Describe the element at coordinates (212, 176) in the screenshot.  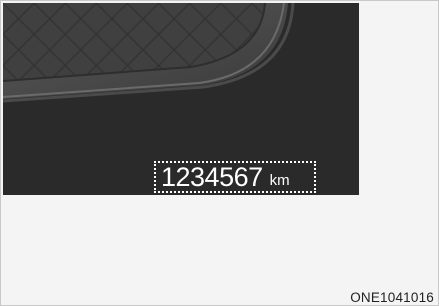
I see `odometer-value: 1234567` at that location.